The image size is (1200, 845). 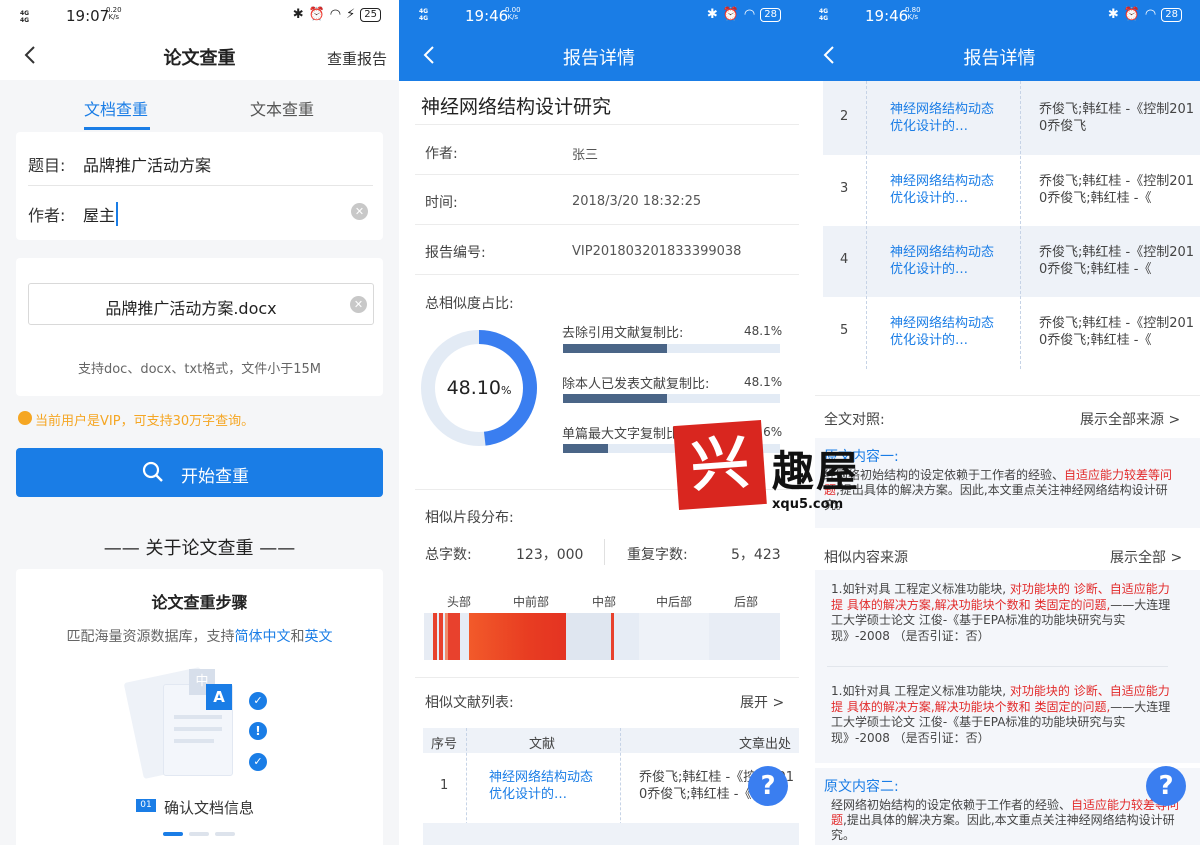 What do you see at coordinates (854, 420) in the screenshot?
I see `compare-label: 全文对照:` at bounding box center [854, 420].